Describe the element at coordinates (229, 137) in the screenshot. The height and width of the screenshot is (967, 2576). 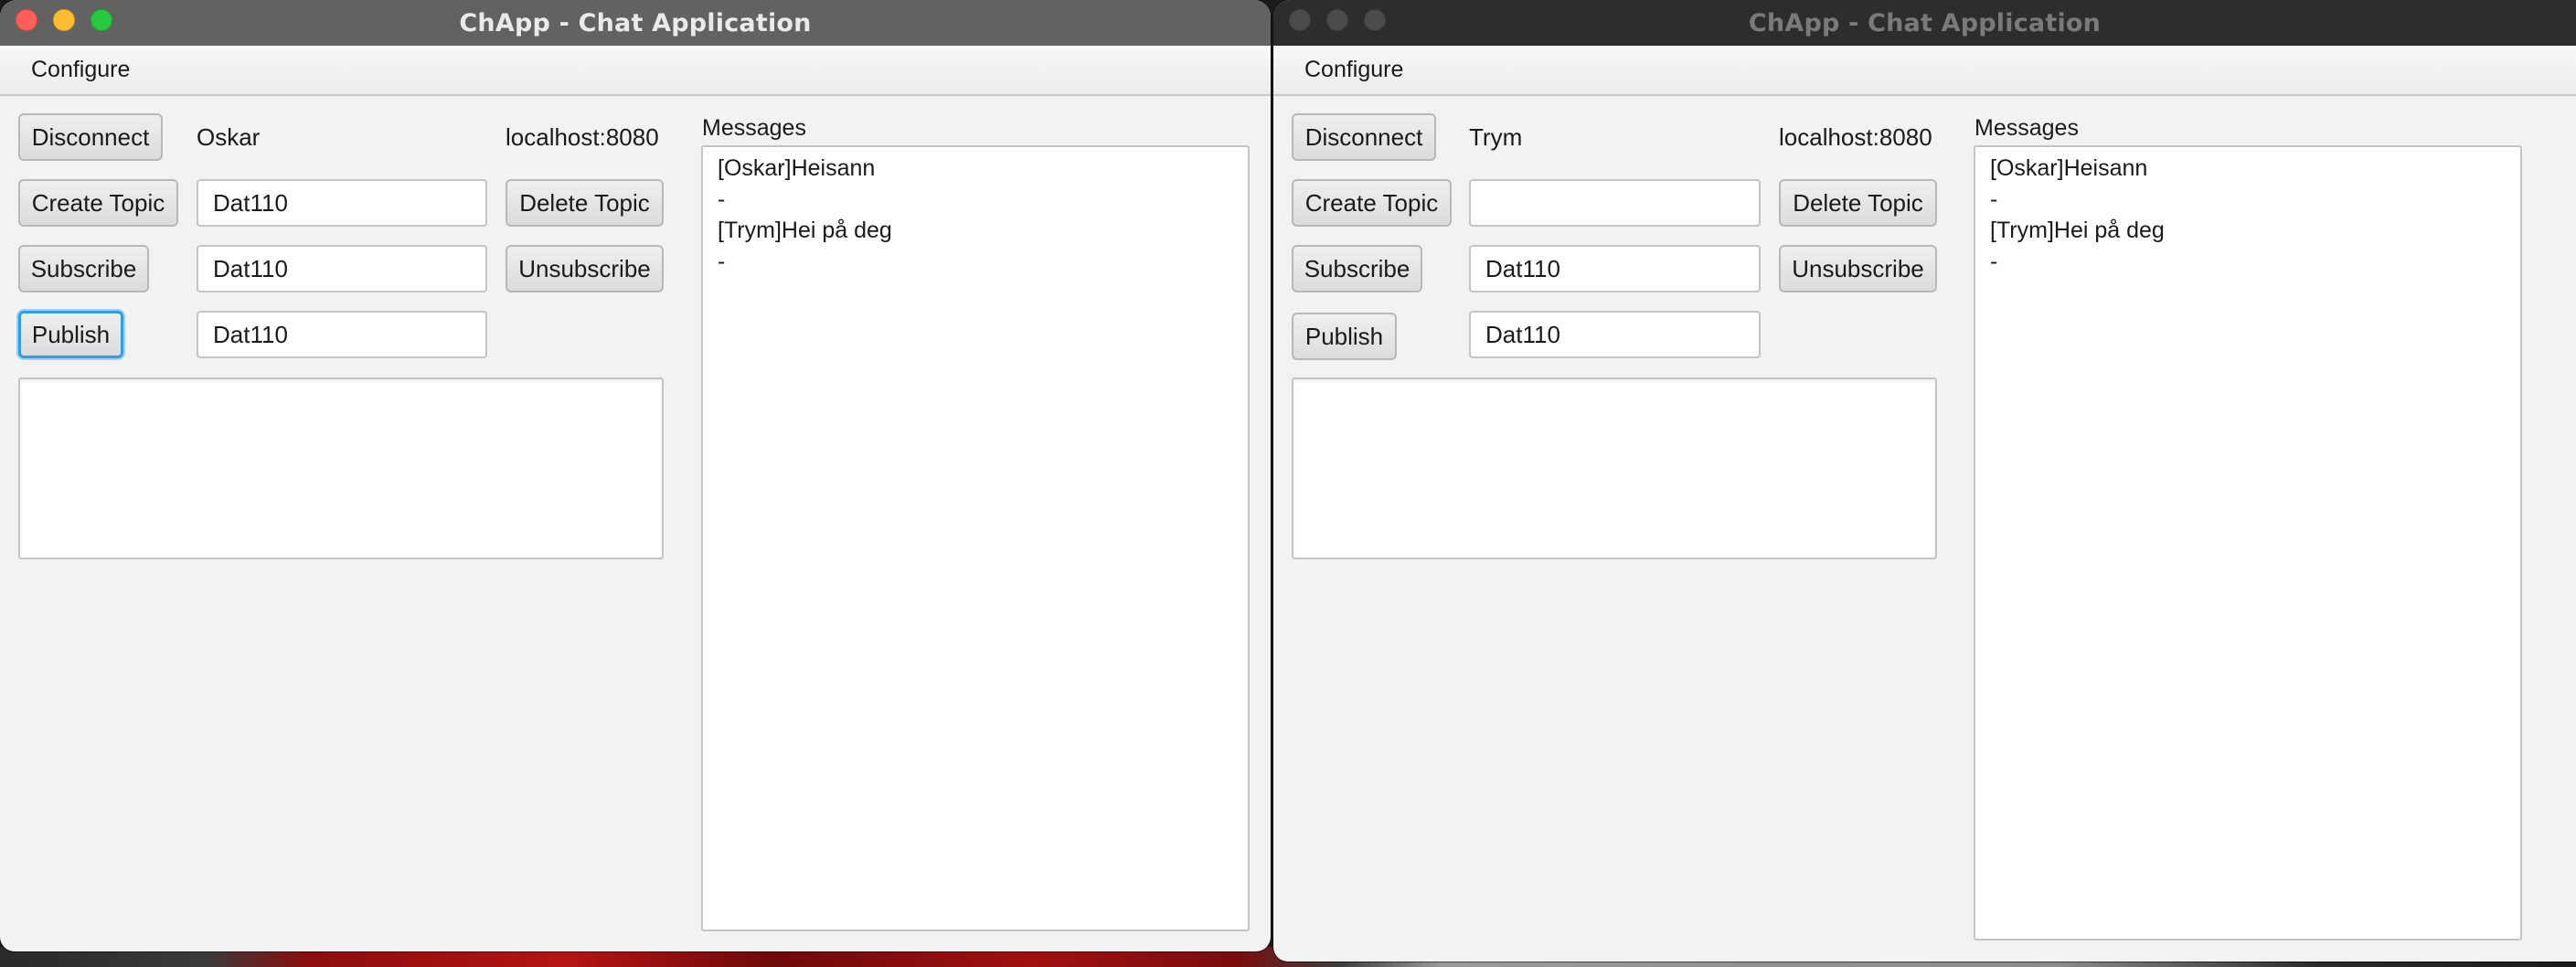
I see `username-label: Oskar` at that location.